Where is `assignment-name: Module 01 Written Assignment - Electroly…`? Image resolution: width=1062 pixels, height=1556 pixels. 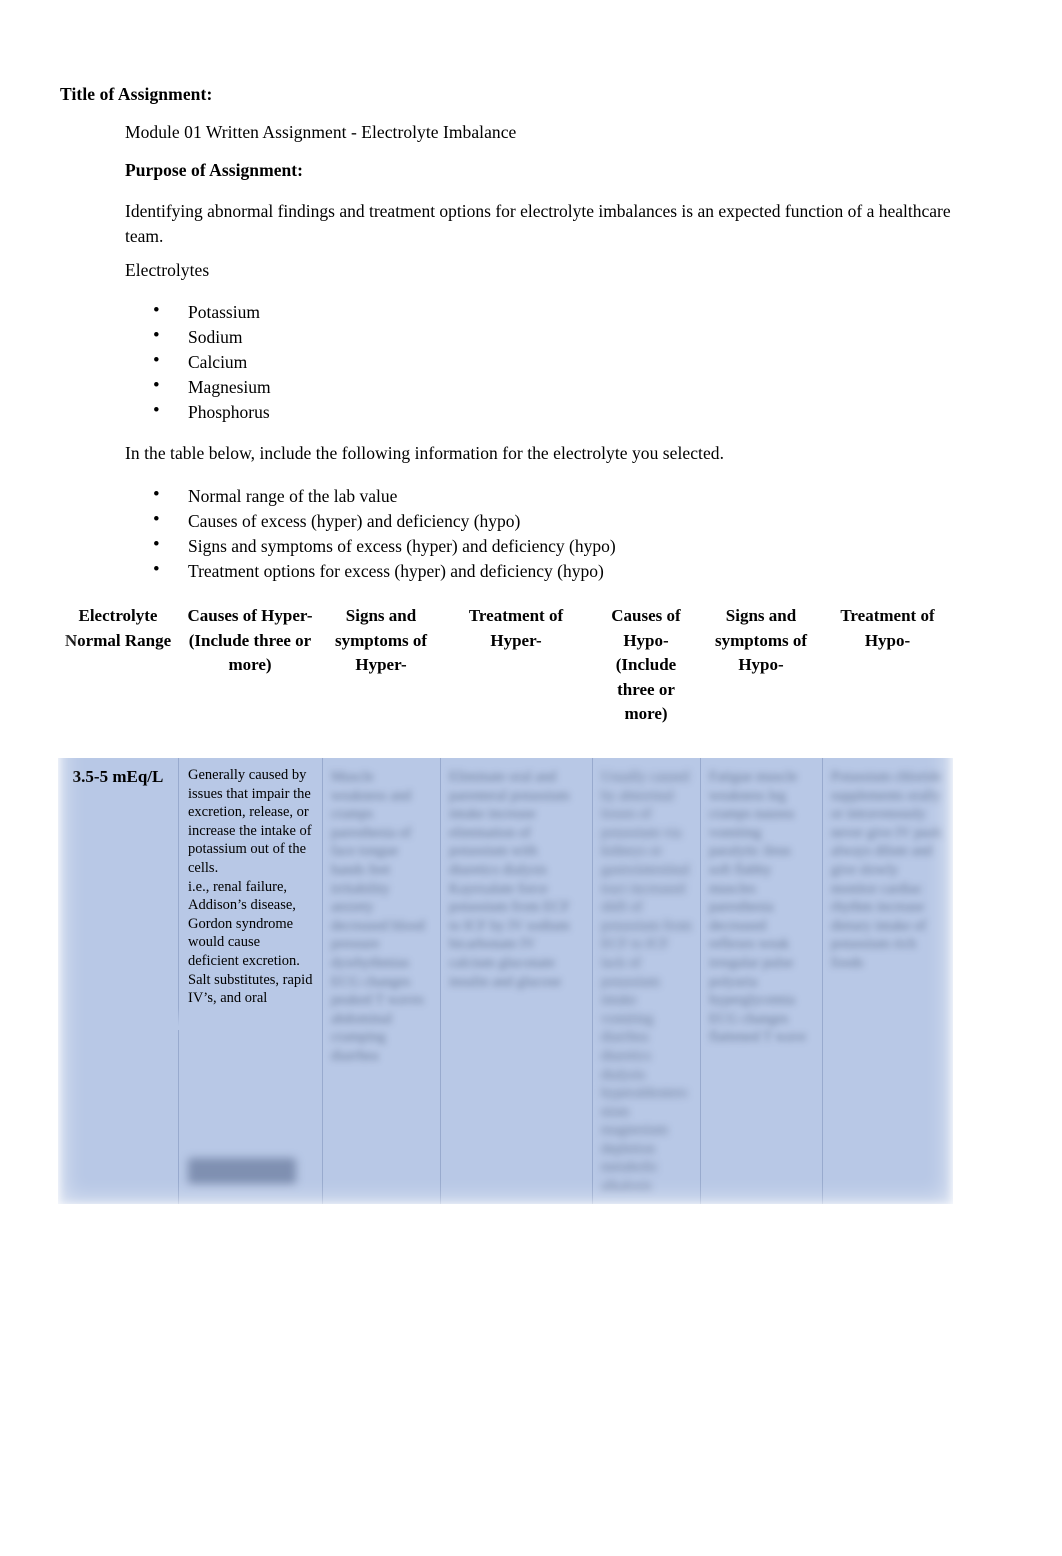 assignment-name: Module 01 Written Assignment - Electroly… is located at coordinates (321, 132).